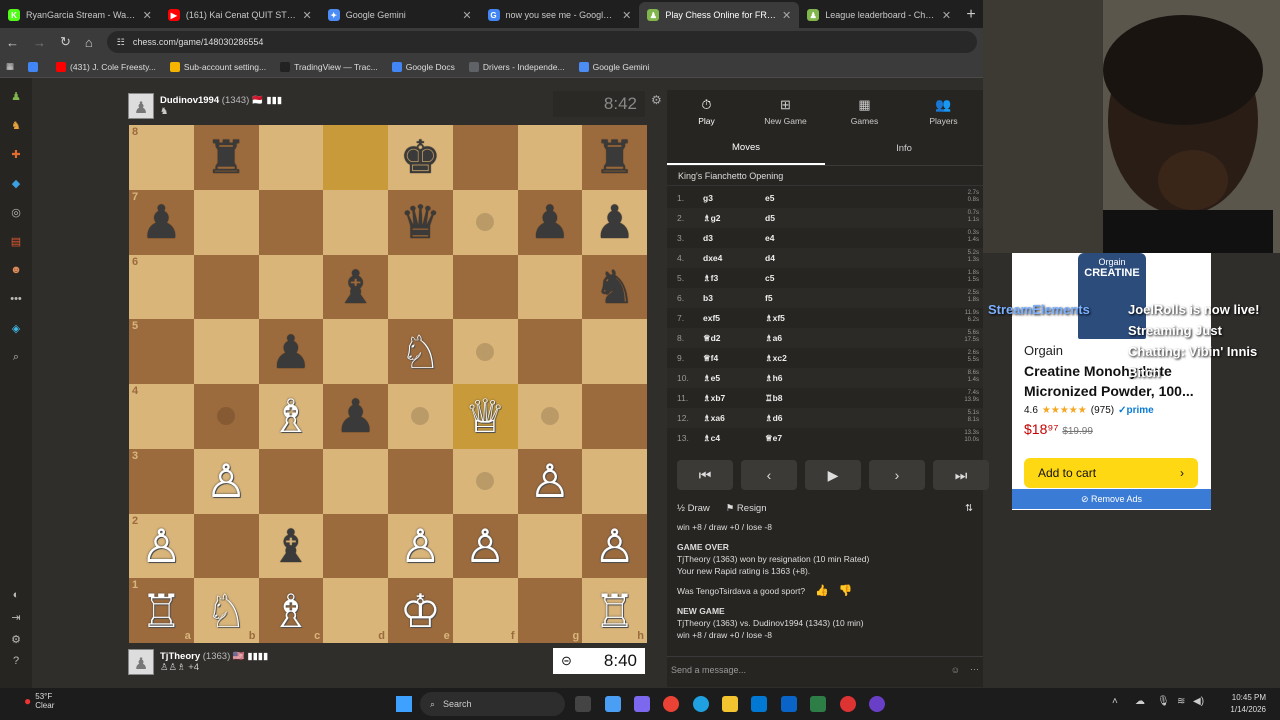 This screenshot has height=720, width=1280. I want to click on white-move: b3, so click(734, 298).